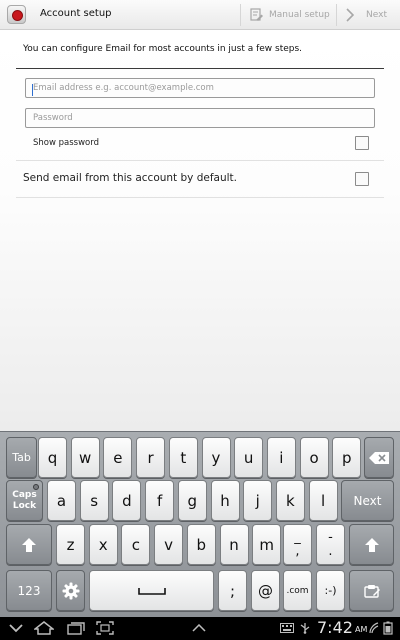 Image resolution: width=400 pixels, height=640 pixels. Describe the element at coordinates (127, 500) in the screenshot. I see `key-d: d` at that location.